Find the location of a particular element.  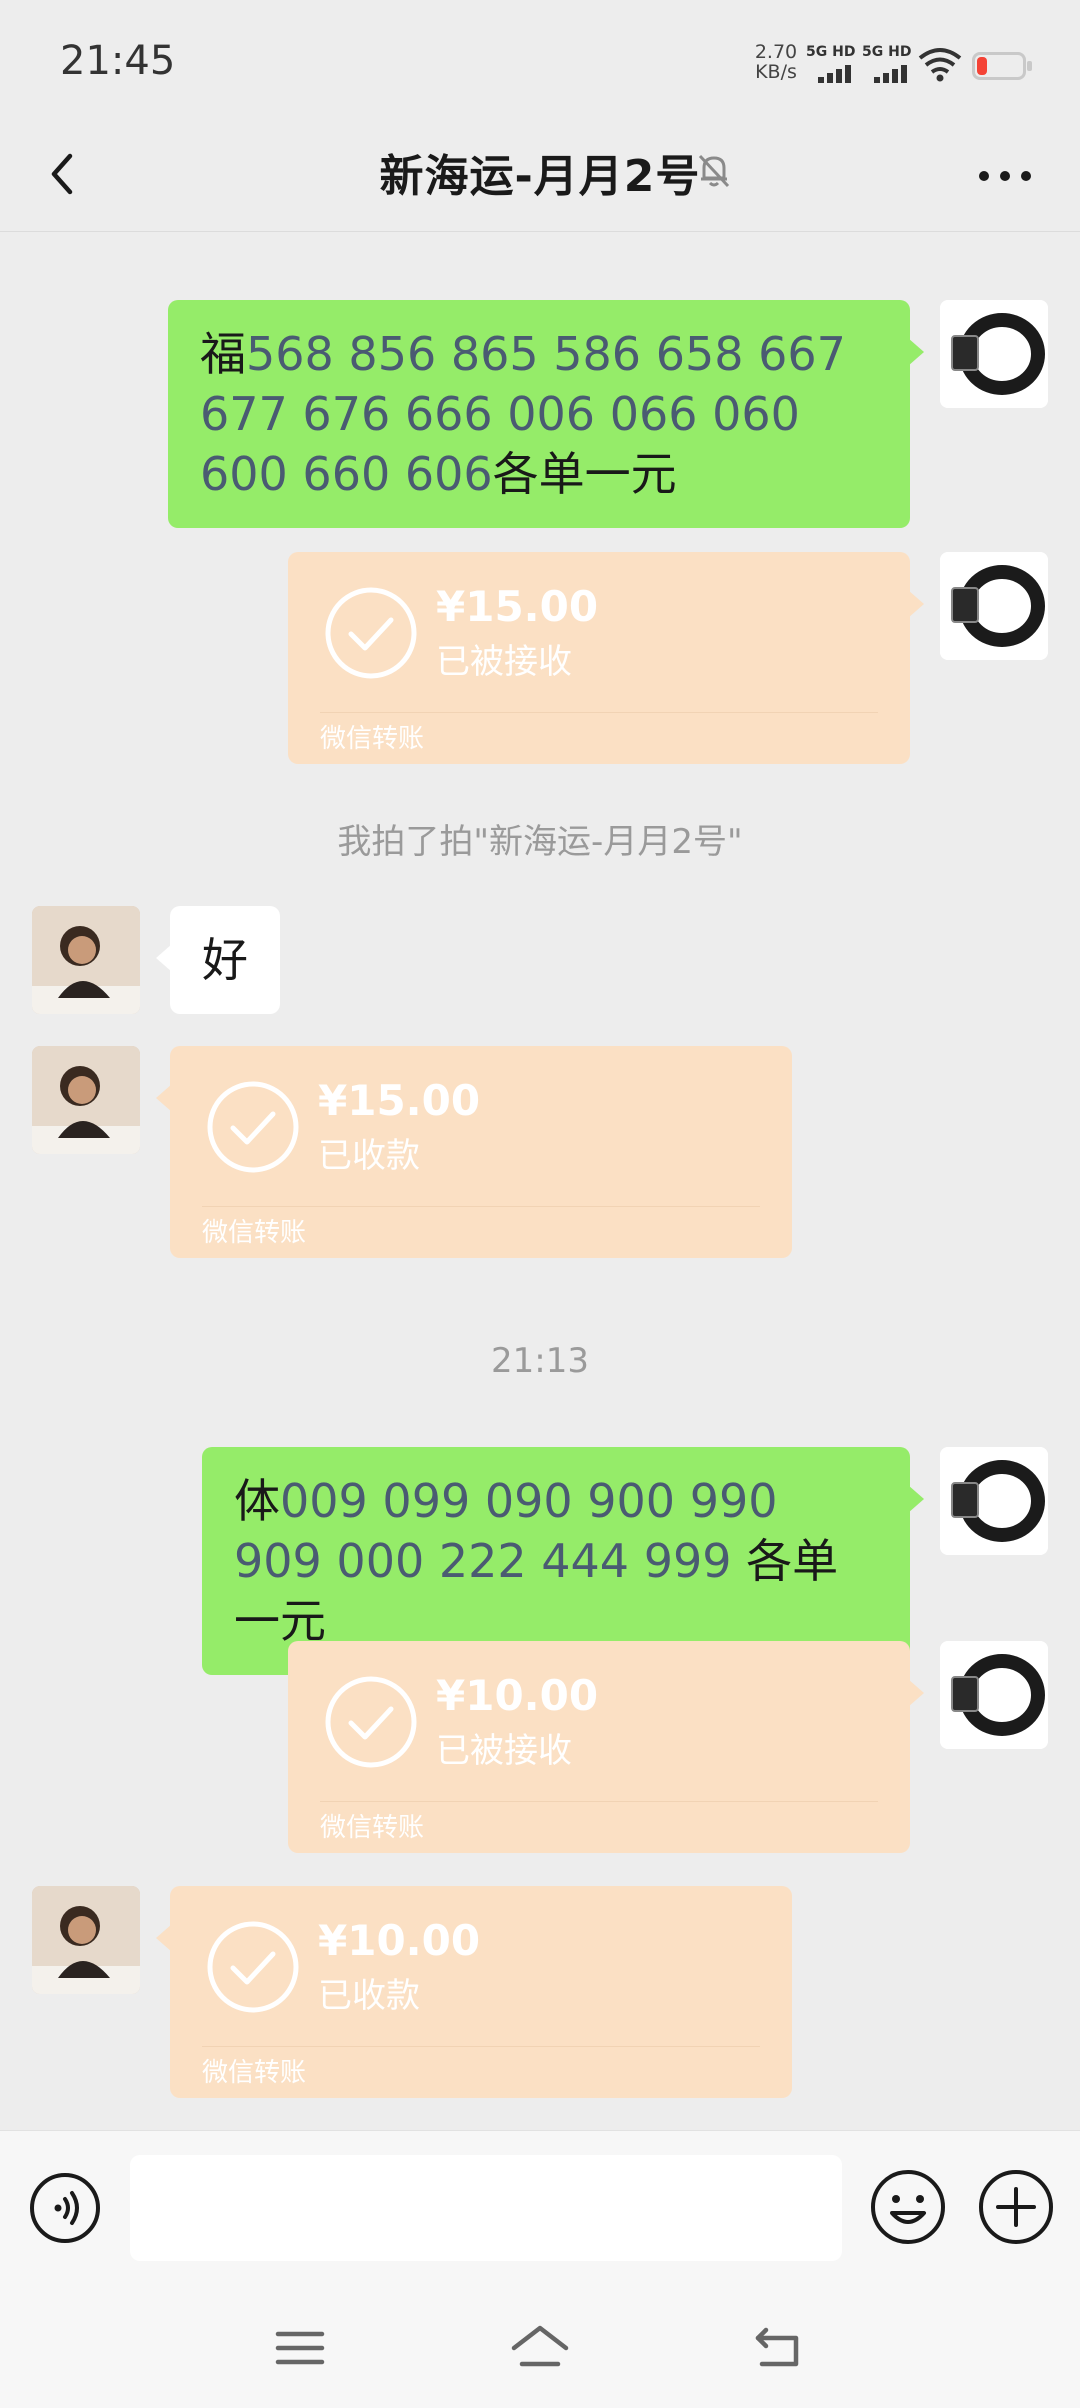

menu-icon is located at coordinates (300, 2348).